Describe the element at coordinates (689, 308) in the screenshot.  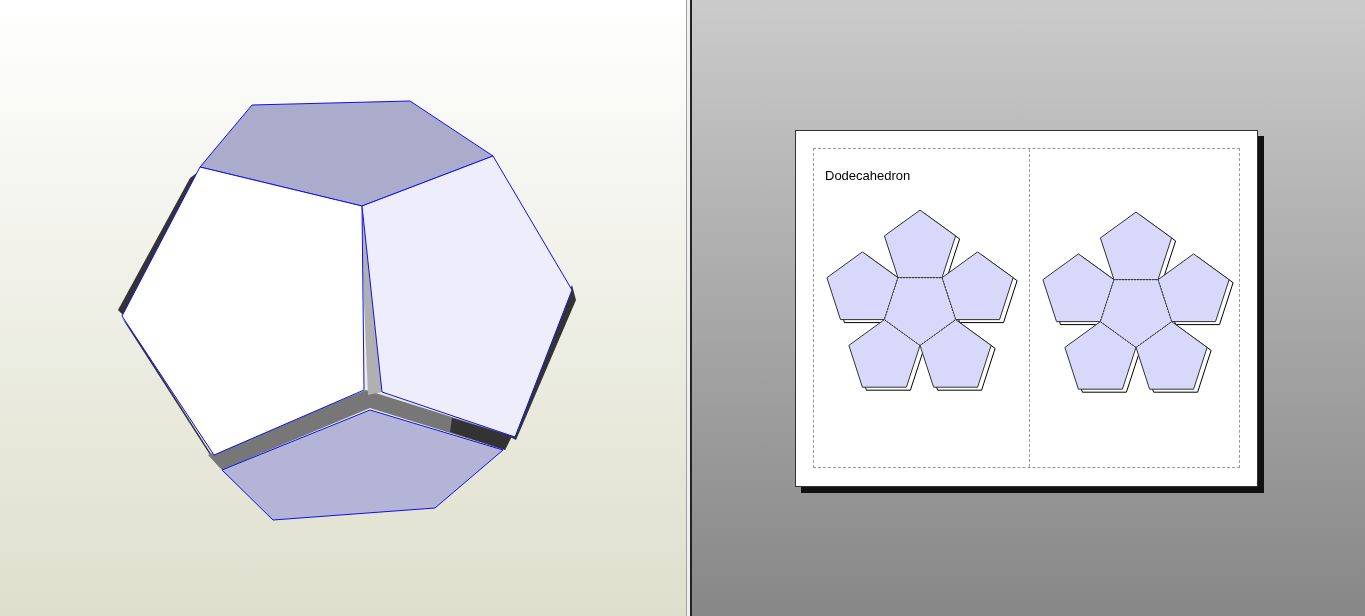
I see `splitter` at that location.